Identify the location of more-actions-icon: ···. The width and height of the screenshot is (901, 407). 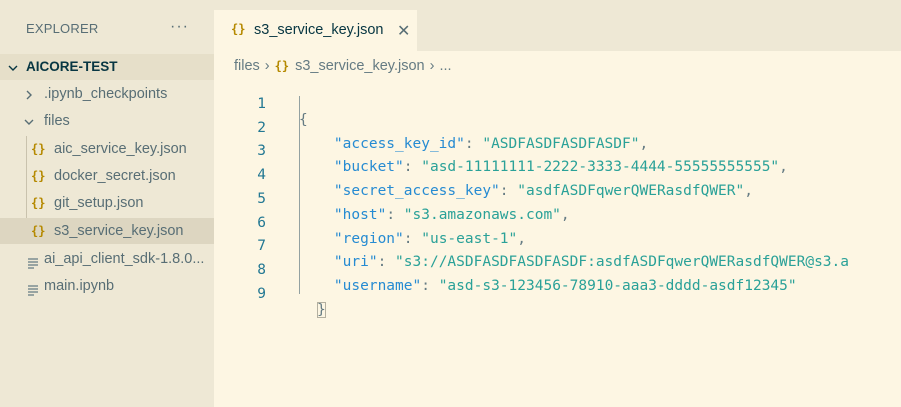
(179, 27).